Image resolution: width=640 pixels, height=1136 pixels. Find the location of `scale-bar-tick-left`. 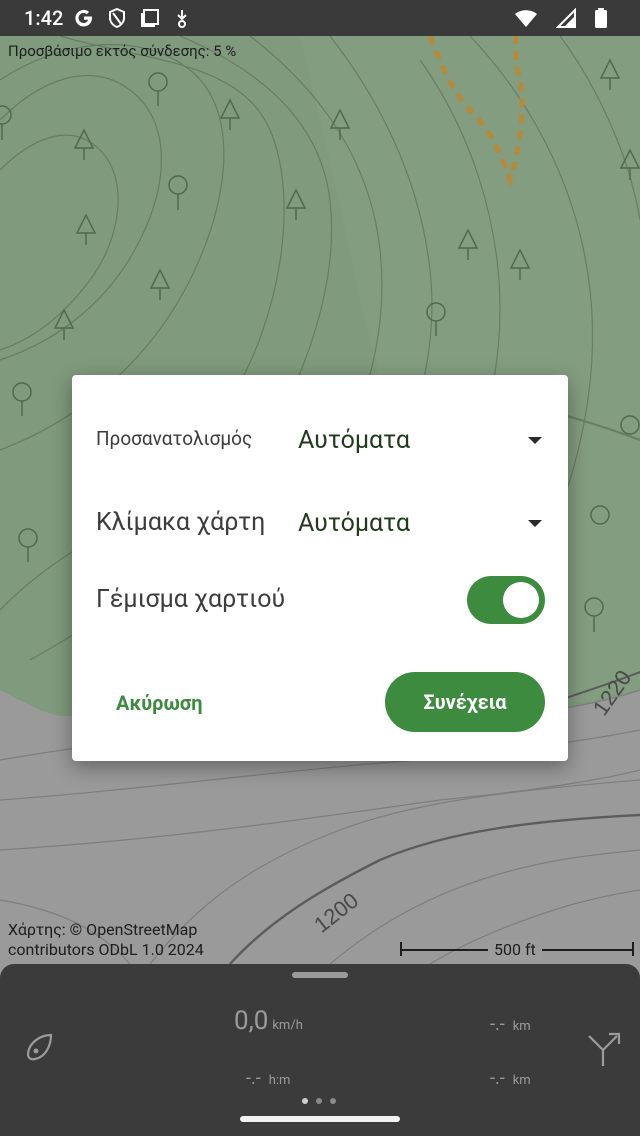

scale-bar-tick-left is located at coordinates (401, 949).